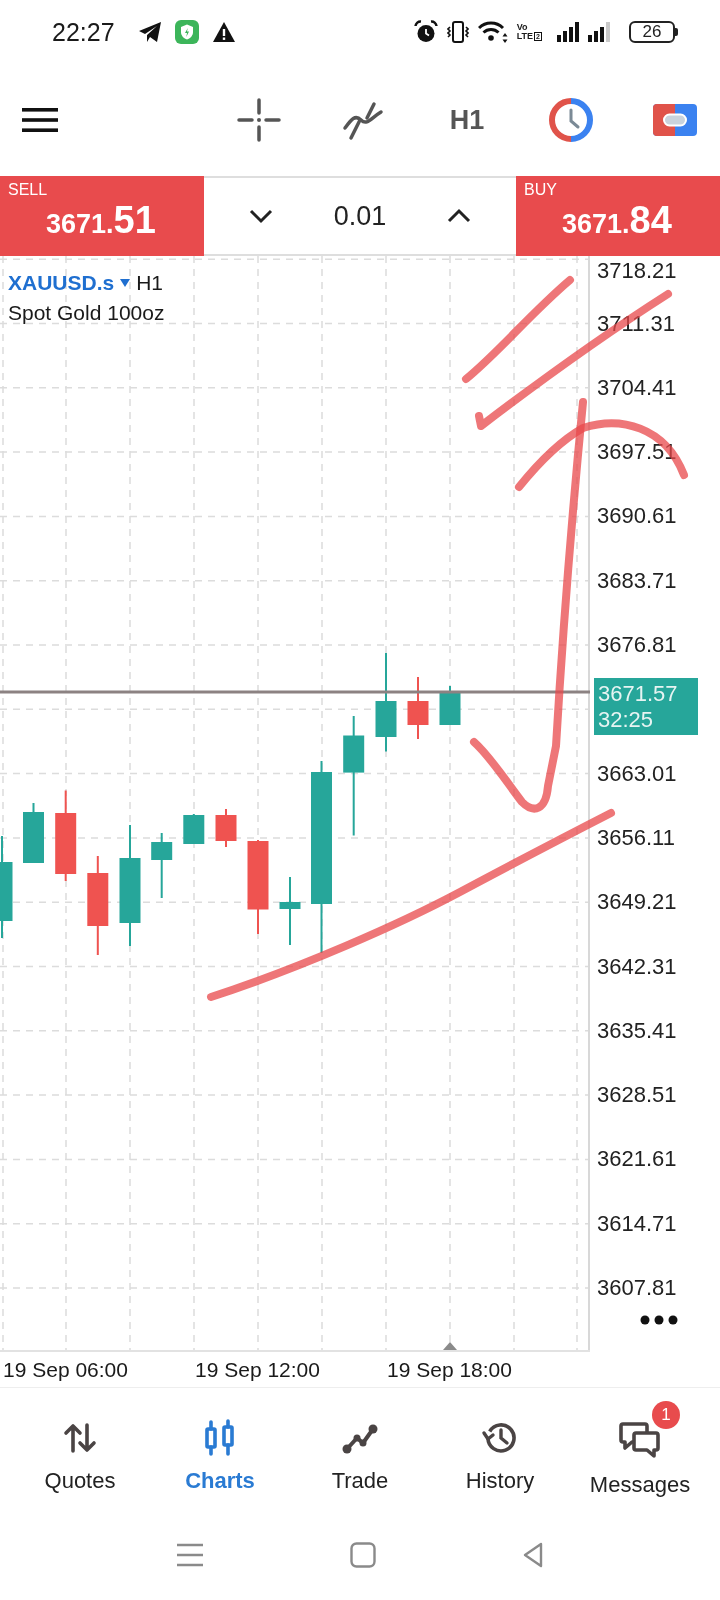  What do you see at coordinates (80, 1454) in the screenshot?
I see `bottom-nav-tab: Quotes` at bounding box center [80, 1454].